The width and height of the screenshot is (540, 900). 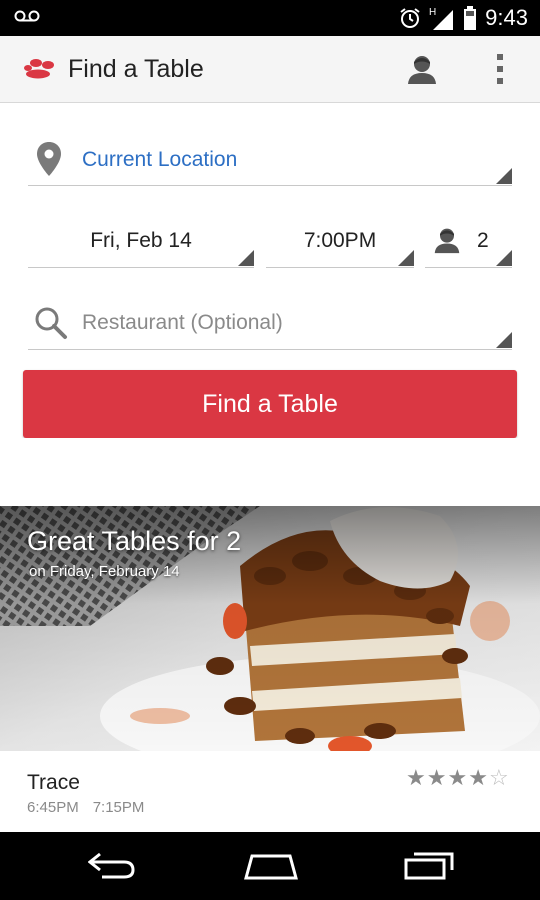 I want to click on promo-subtitle: on Friday, February 14, so click(x=104, y=571).